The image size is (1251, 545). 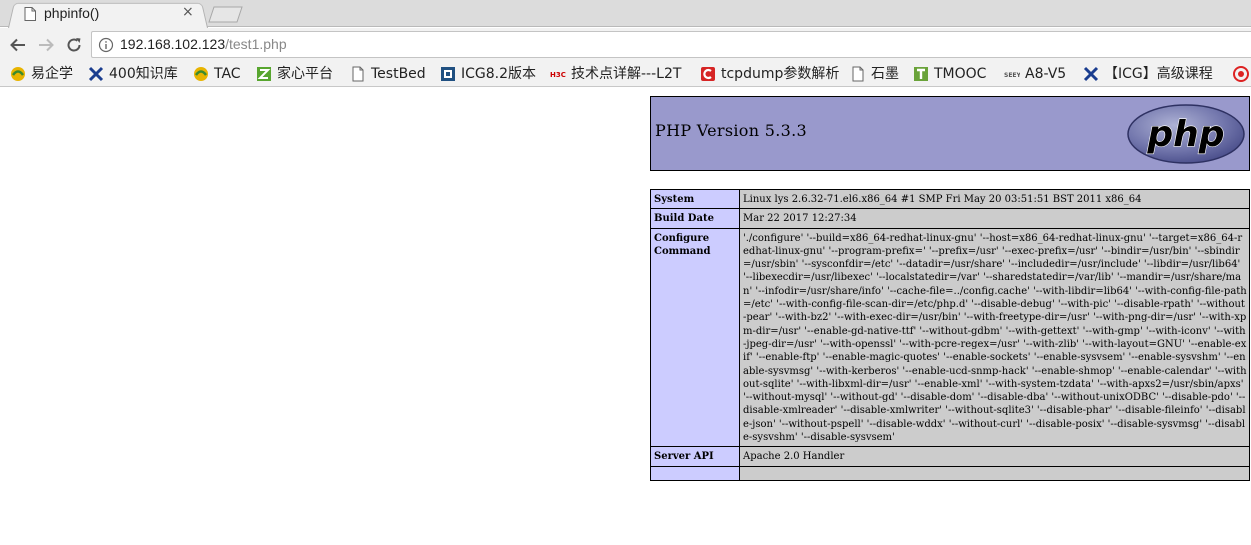 I want to click on h3c-icon: H3C, so click(x=558, y=75).